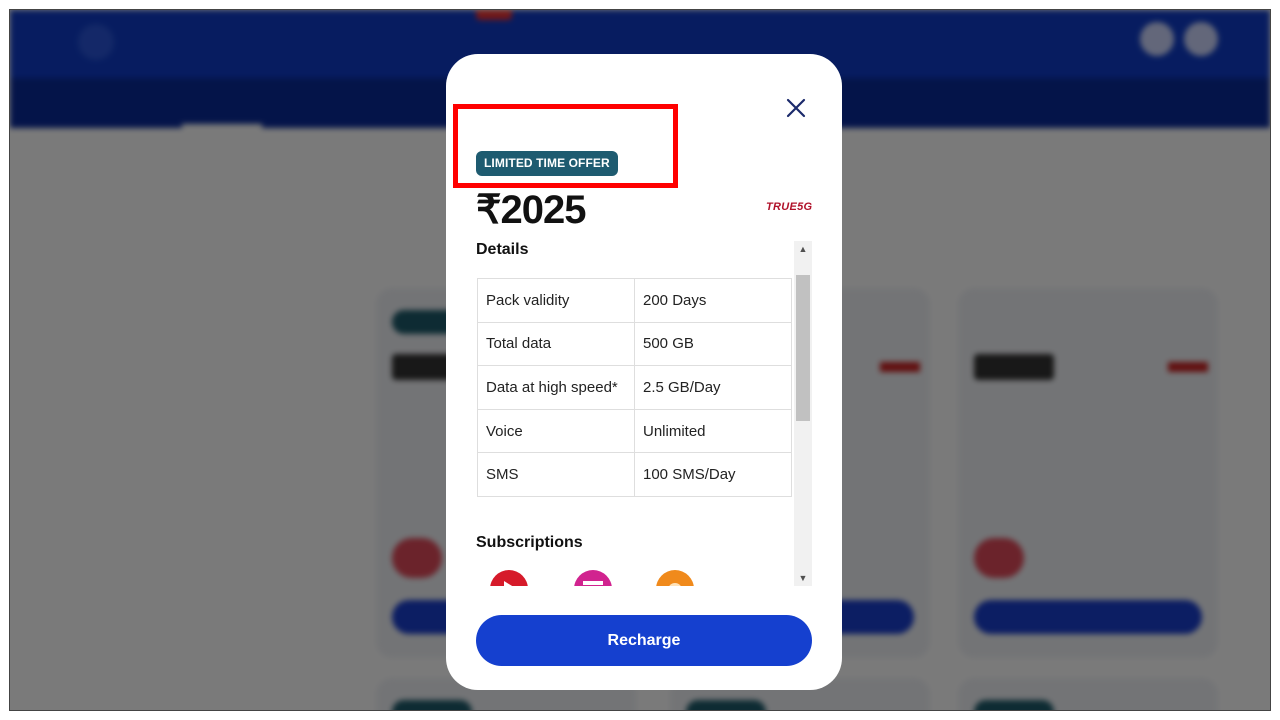 The width and height of the screenshot is (1280, 720). I want to click on detail-label: Total data, so click(556, 344).